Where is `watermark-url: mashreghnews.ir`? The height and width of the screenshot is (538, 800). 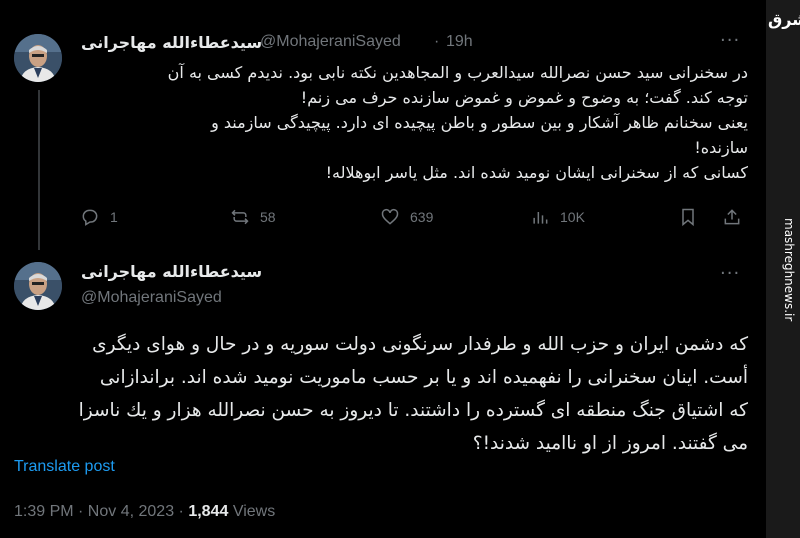
watermark-url: mashreghnews.ir is located at coordinates (789, 270).